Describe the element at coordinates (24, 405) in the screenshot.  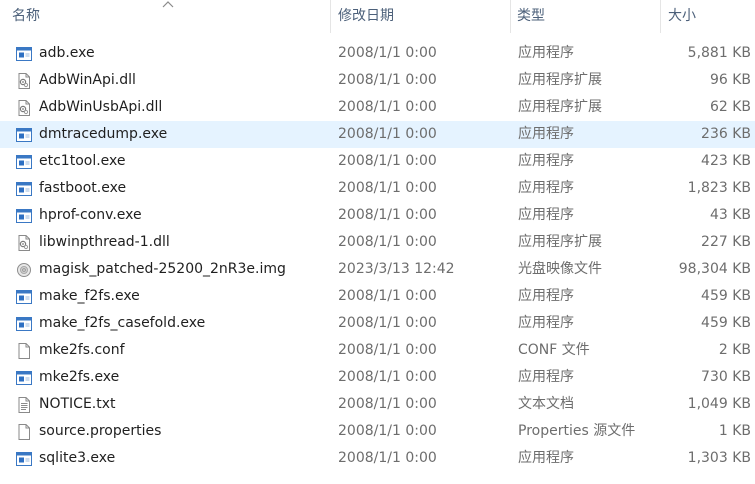
I see `text-file-icon` at that location.